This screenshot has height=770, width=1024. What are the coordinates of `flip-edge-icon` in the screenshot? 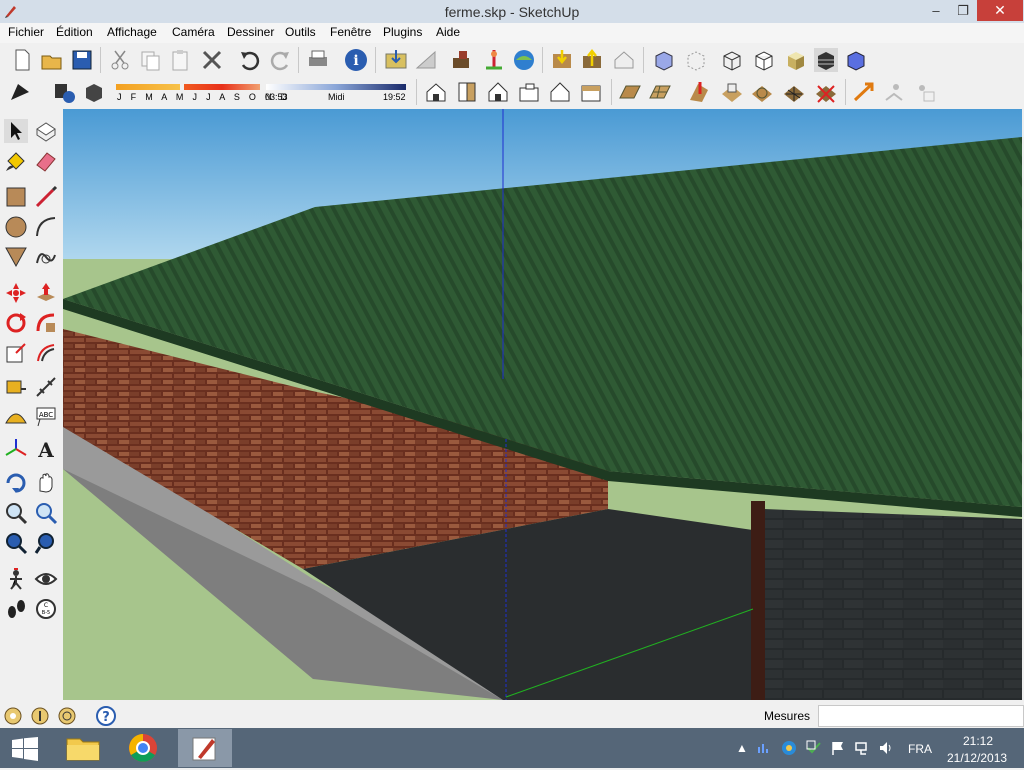 It's located at (826, 92).